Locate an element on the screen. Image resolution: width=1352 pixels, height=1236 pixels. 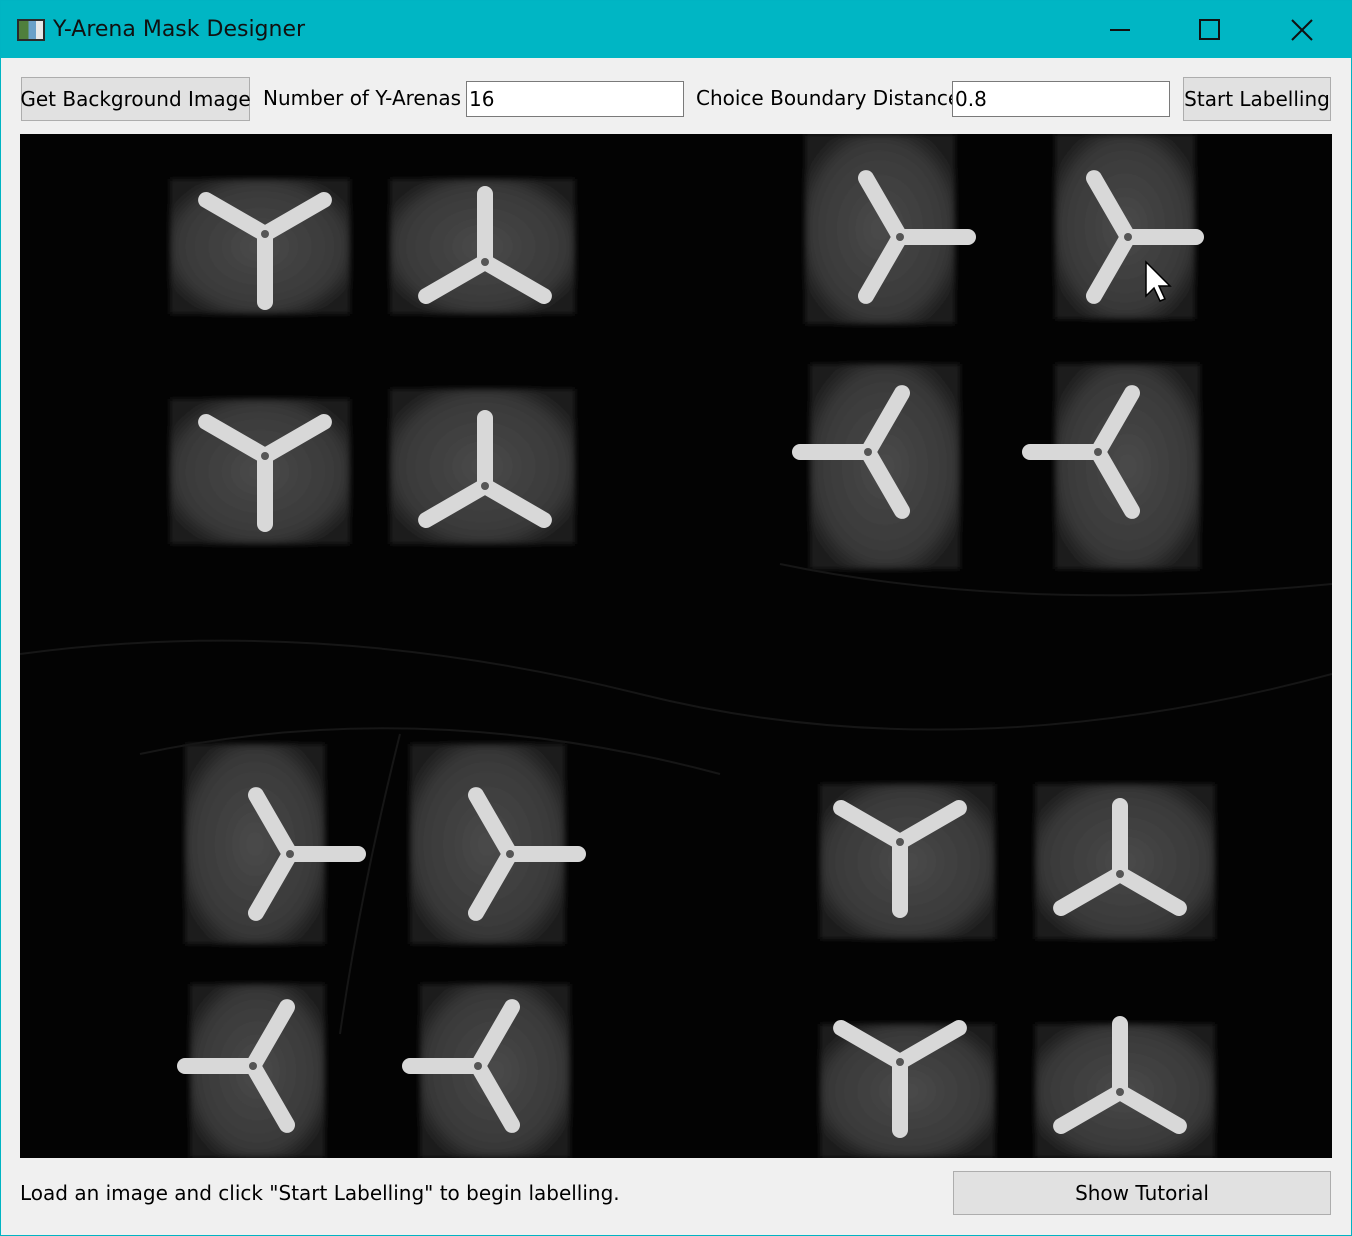
window-title: Y-Arena Mask Designer is located at coordinates (179, 29).